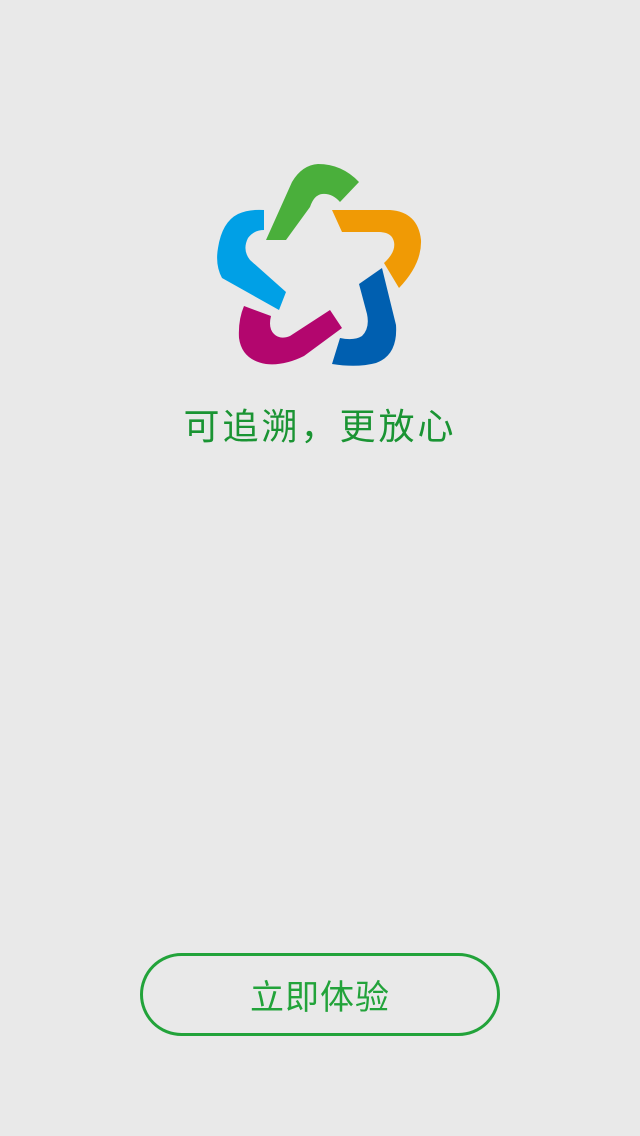  Describe the element at coordinates (320, 994) in the screenshot. I see `start-experience-button: 立即体验` at that location.